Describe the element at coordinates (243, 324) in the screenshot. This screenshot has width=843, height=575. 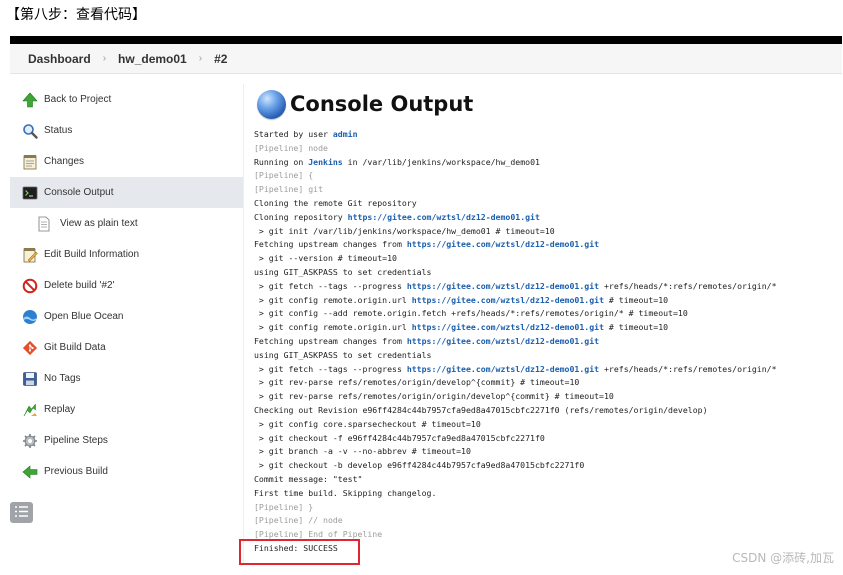
I see `sidebar-divider` at that location.